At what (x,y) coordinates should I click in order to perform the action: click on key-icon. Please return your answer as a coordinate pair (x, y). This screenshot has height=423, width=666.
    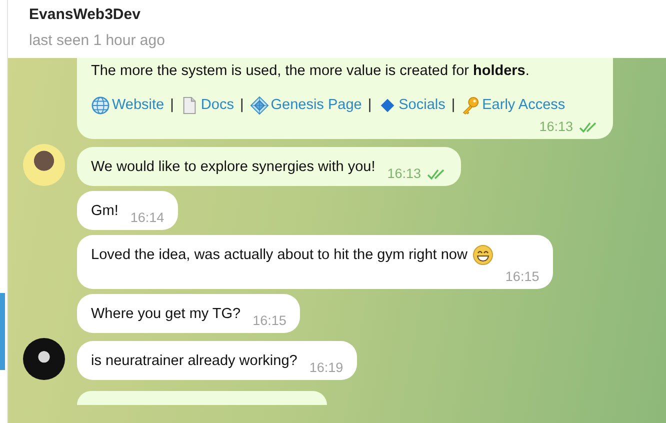
    Looking at the image, I should click on (470, 105).